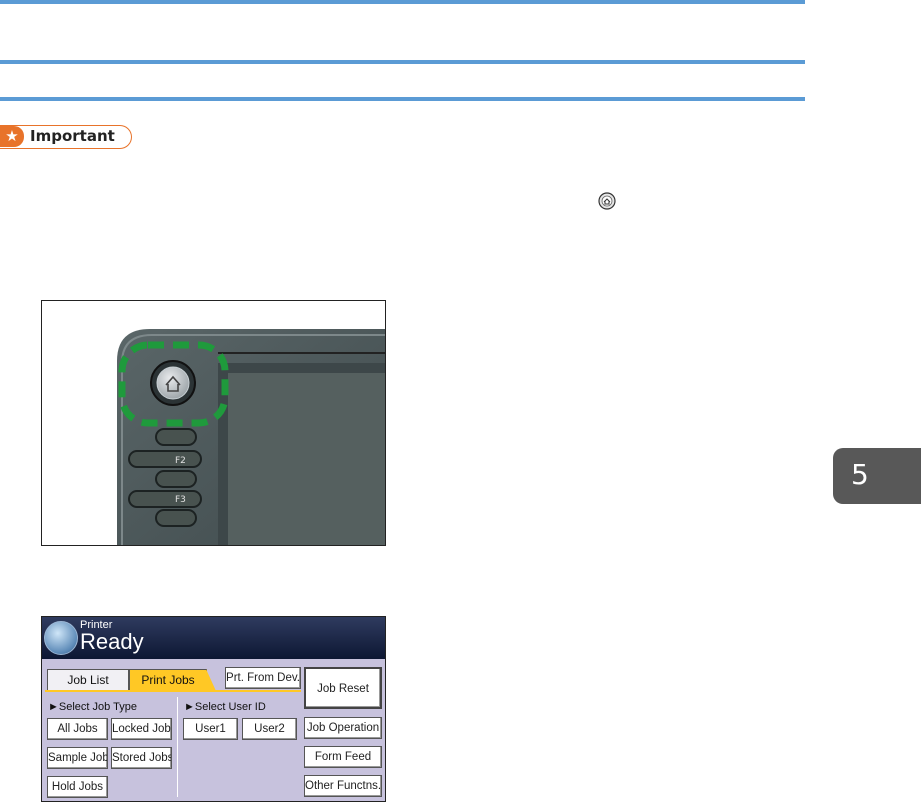 This screenshot has width=921, height=802. What do you see at coordinates (173, 691) in the screenshot?
I see `tab-underline` at bounding box center [173, 691].